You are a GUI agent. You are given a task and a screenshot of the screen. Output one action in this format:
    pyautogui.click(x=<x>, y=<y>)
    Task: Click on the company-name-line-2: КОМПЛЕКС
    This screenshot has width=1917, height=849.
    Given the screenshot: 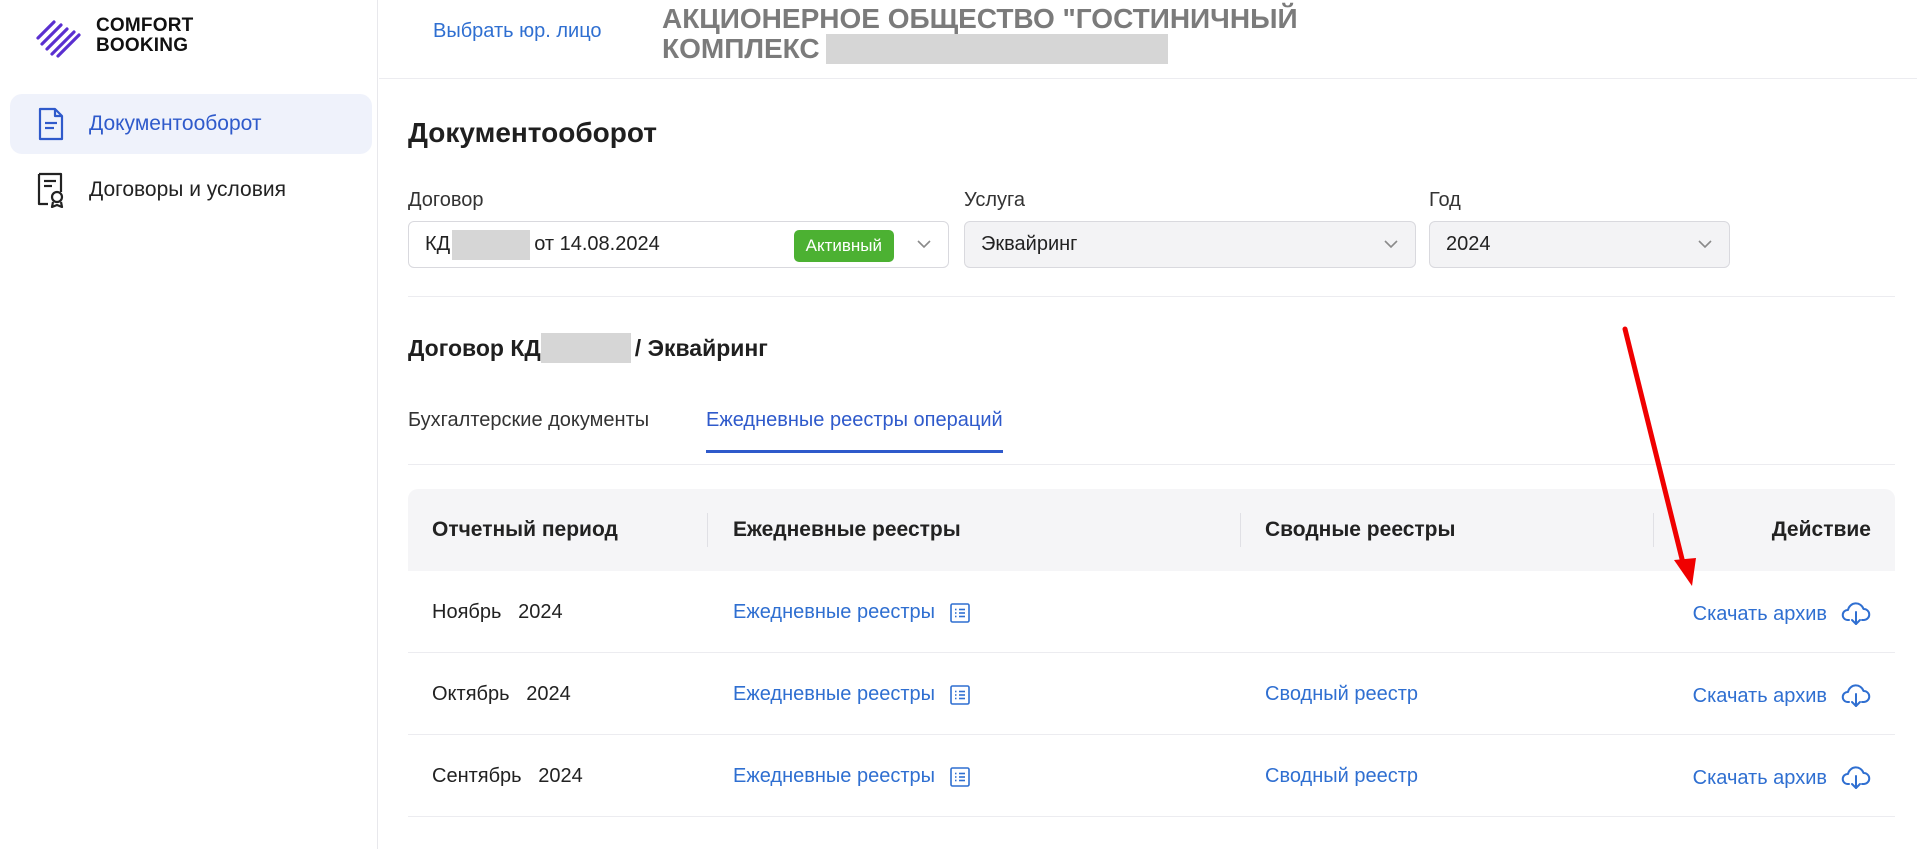 What is the action you would take?
    pyautogui.click(x=1022, y=49)
    